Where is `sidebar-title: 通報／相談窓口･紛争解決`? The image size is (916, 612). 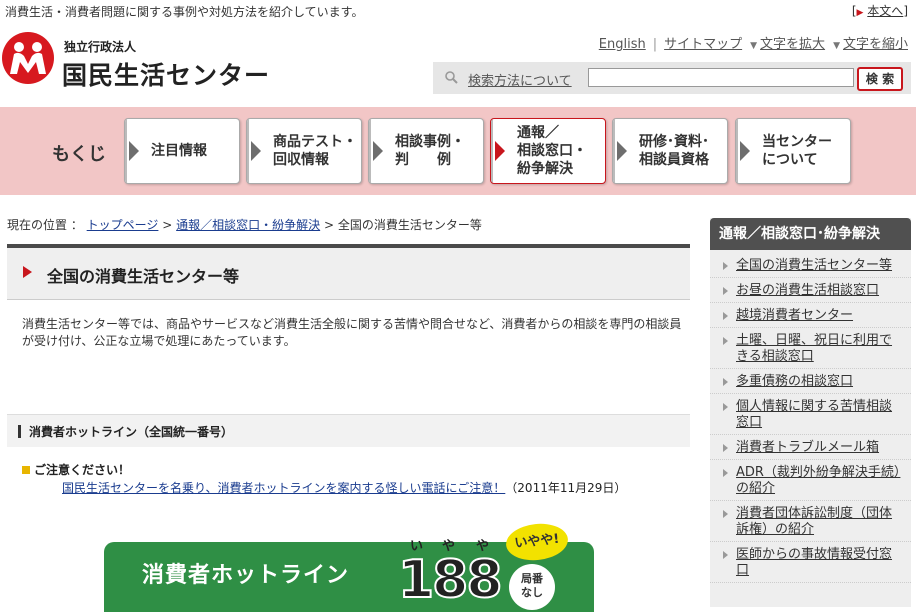 sidebar-title: 通報／相談窓口･紛争解決 is located at coordinates (810, 234).